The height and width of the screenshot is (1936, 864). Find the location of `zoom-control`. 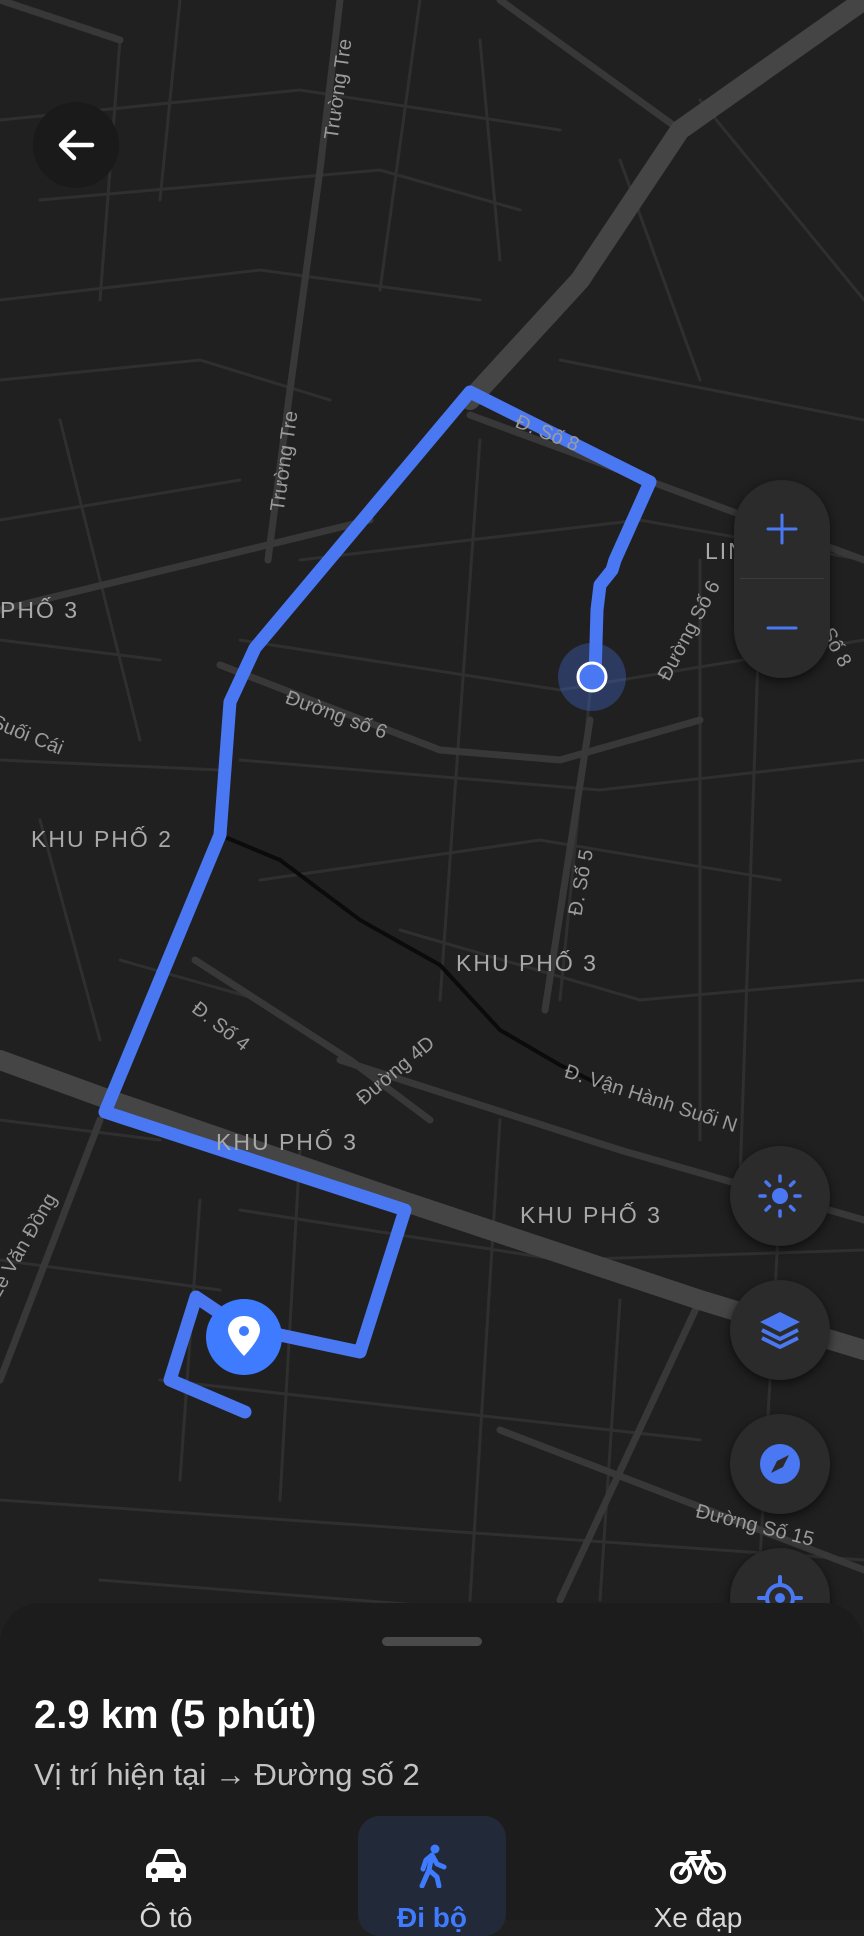

zoom-control is located at coordinates (782, 579).